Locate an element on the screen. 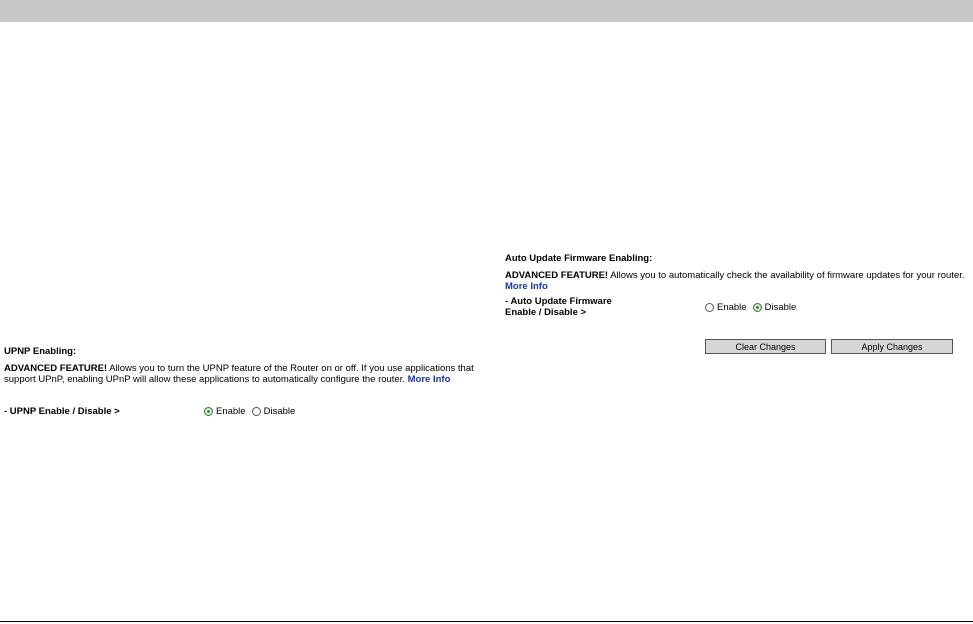 The height and width of the screenshot is (624, 973). auto-update-enable-label: Enable is located at coordinates (732, 307).